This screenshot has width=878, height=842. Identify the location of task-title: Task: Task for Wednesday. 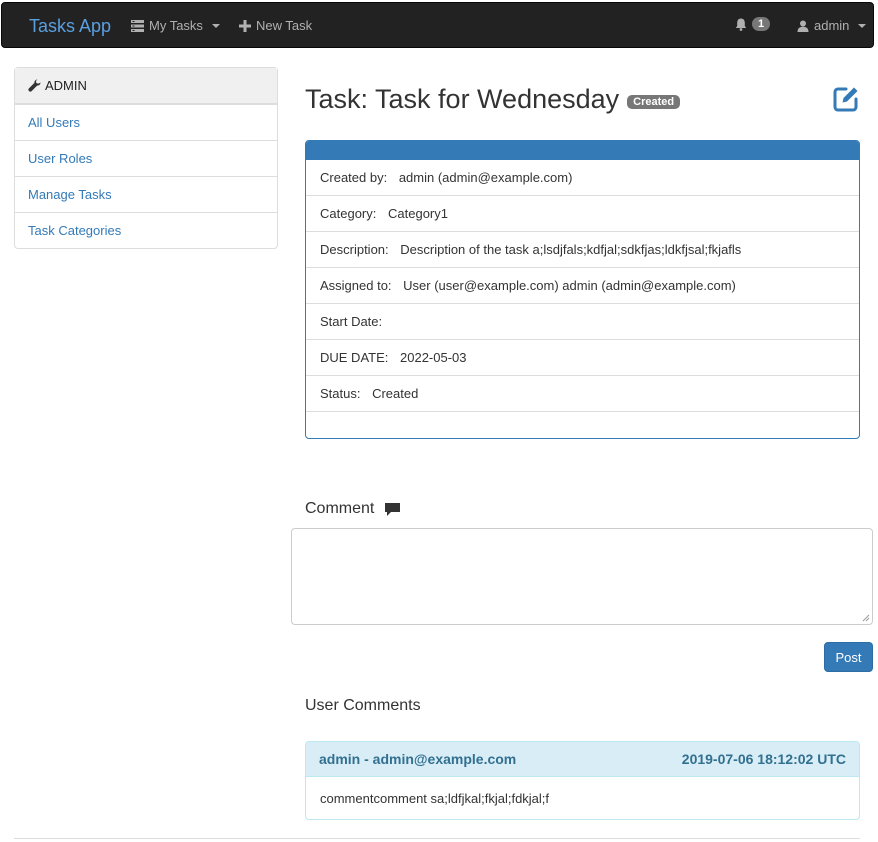
(462, 99).